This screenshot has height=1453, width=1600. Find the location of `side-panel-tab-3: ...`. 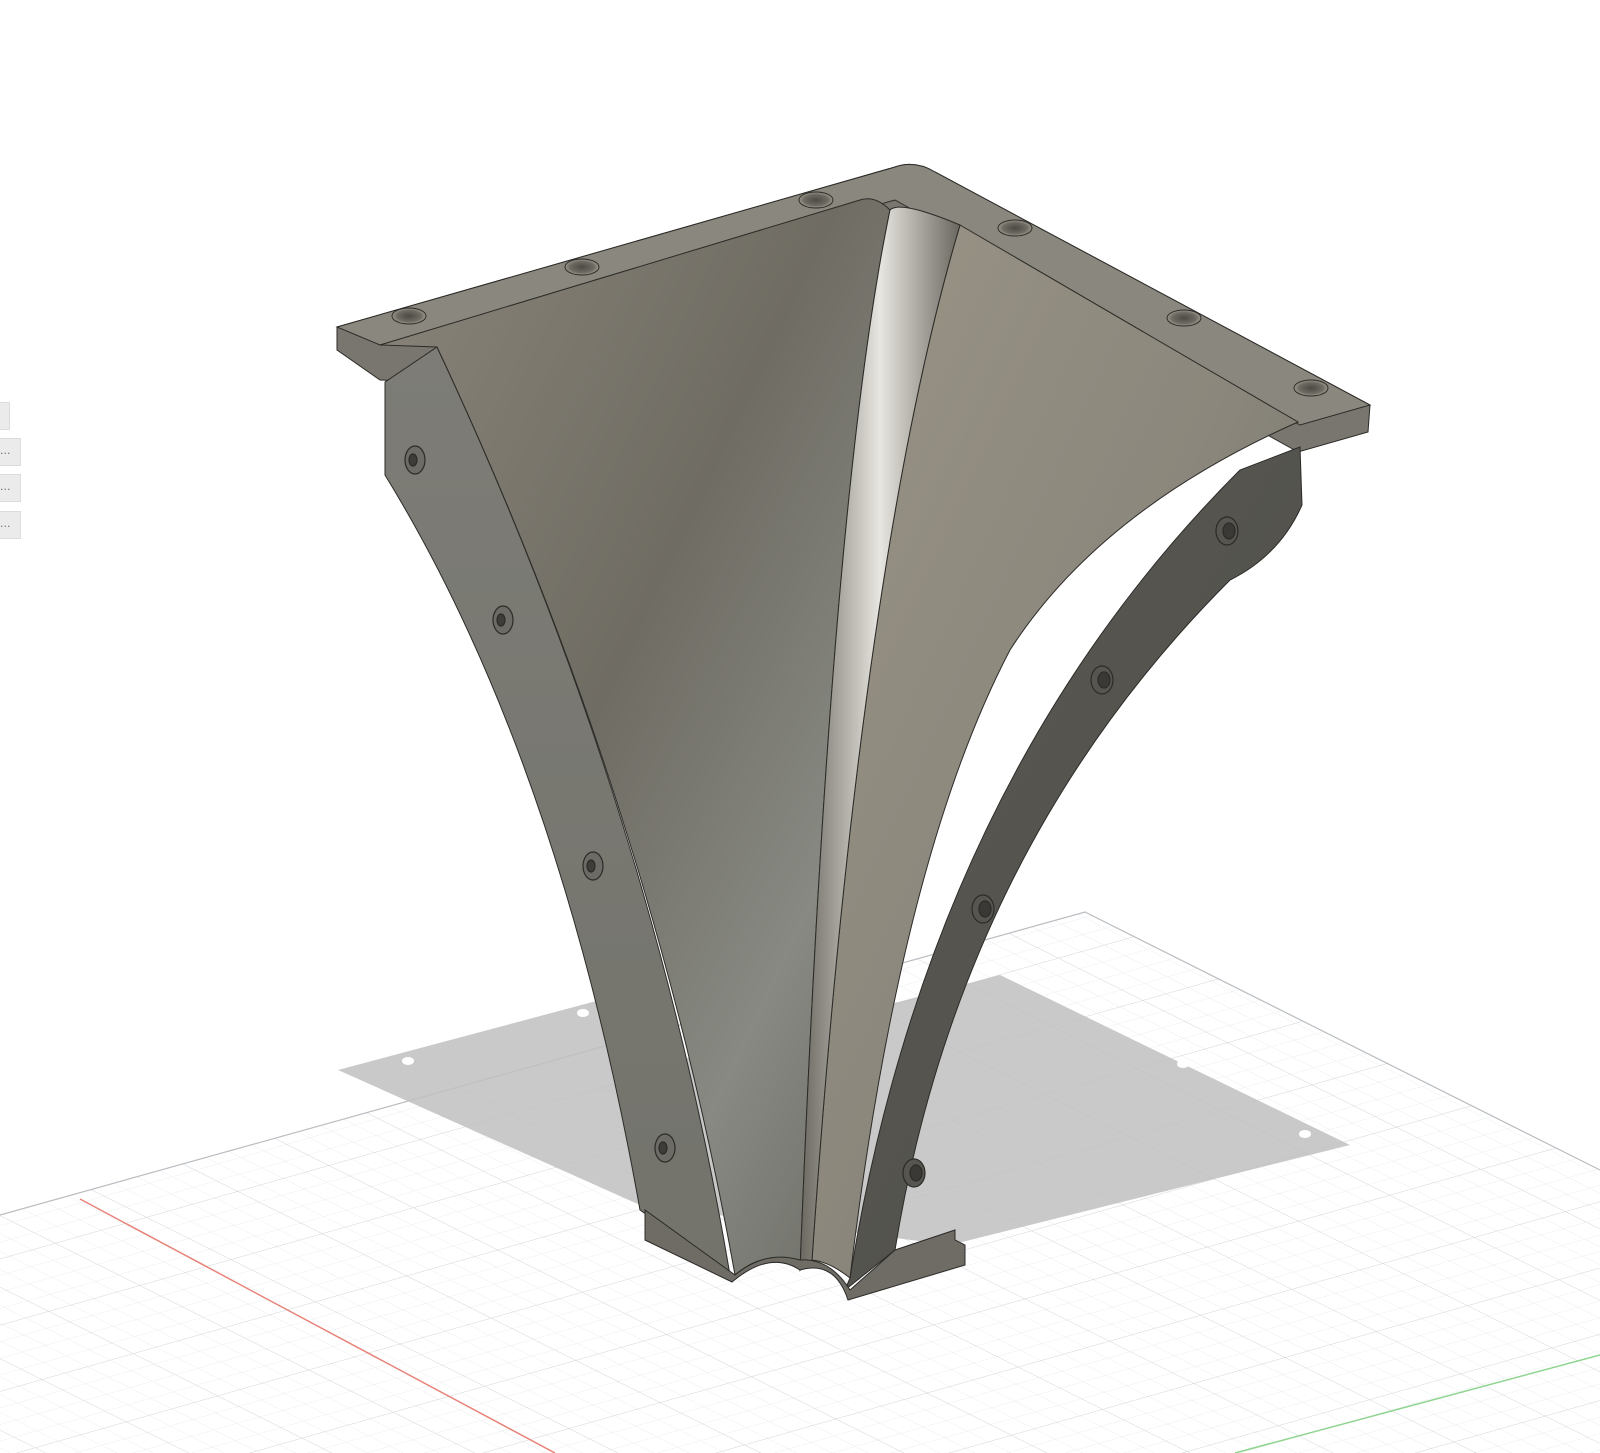

side-panel-tab-3: ... is located at coordinates (10, 525).